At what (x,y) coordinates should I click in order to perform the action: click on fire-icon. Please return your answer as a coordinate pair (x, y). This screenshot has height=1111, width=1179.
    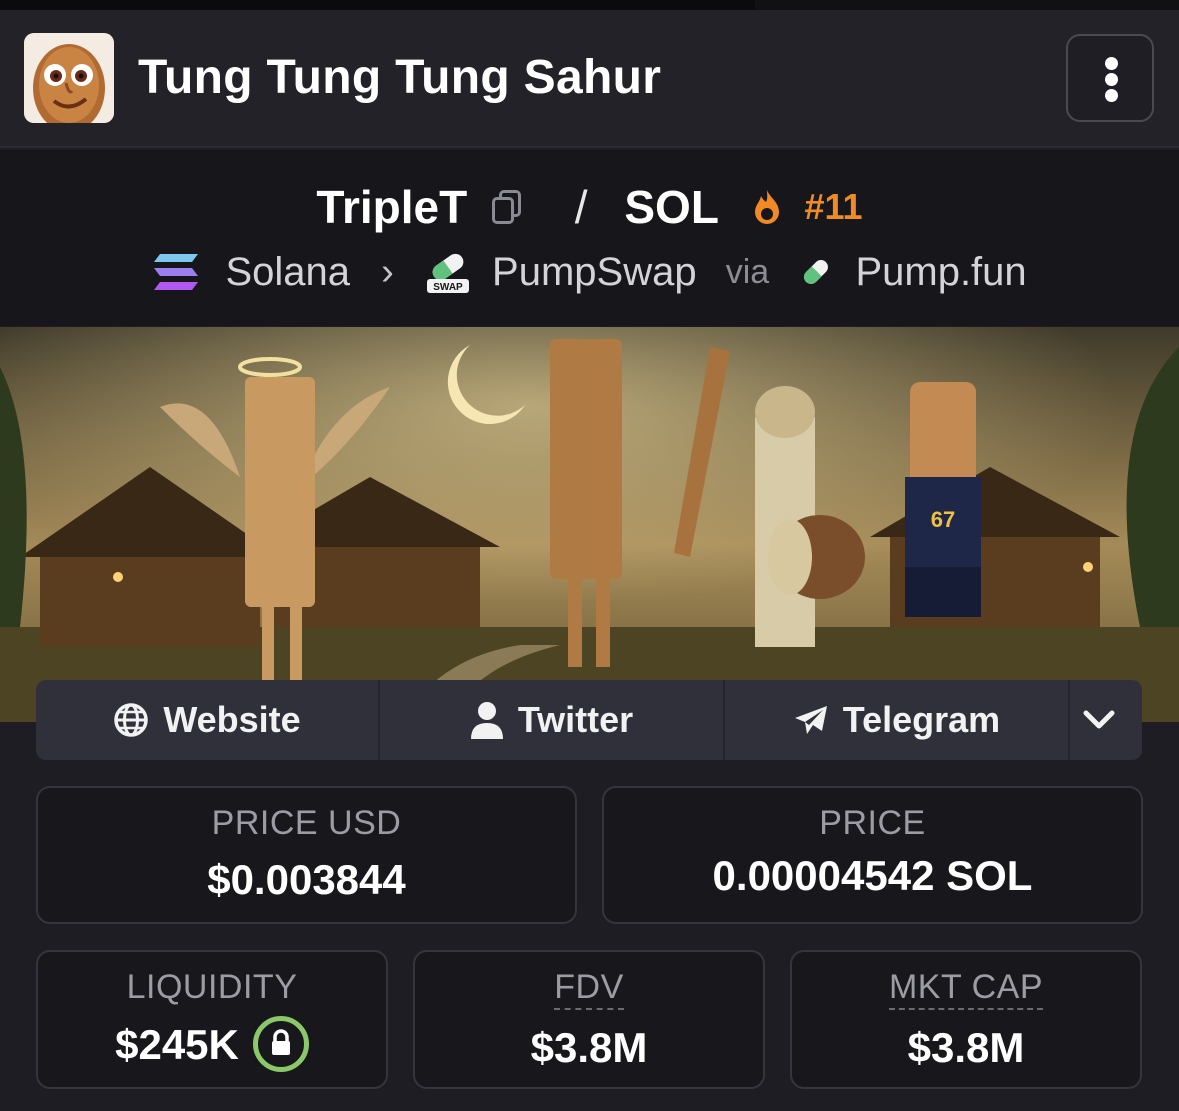
    Looking at the image, I should click on (766, 206).